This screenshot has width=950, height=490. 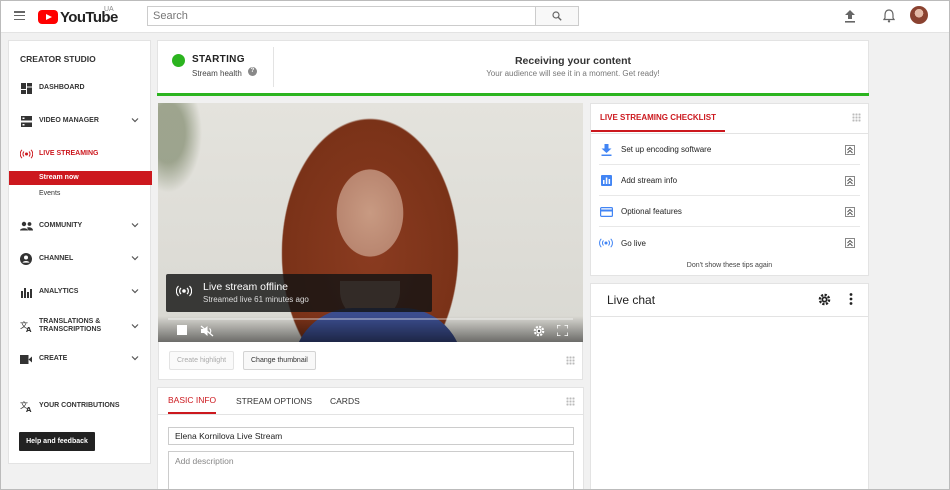 I want to click on video-background, so click(x=183, y=153).